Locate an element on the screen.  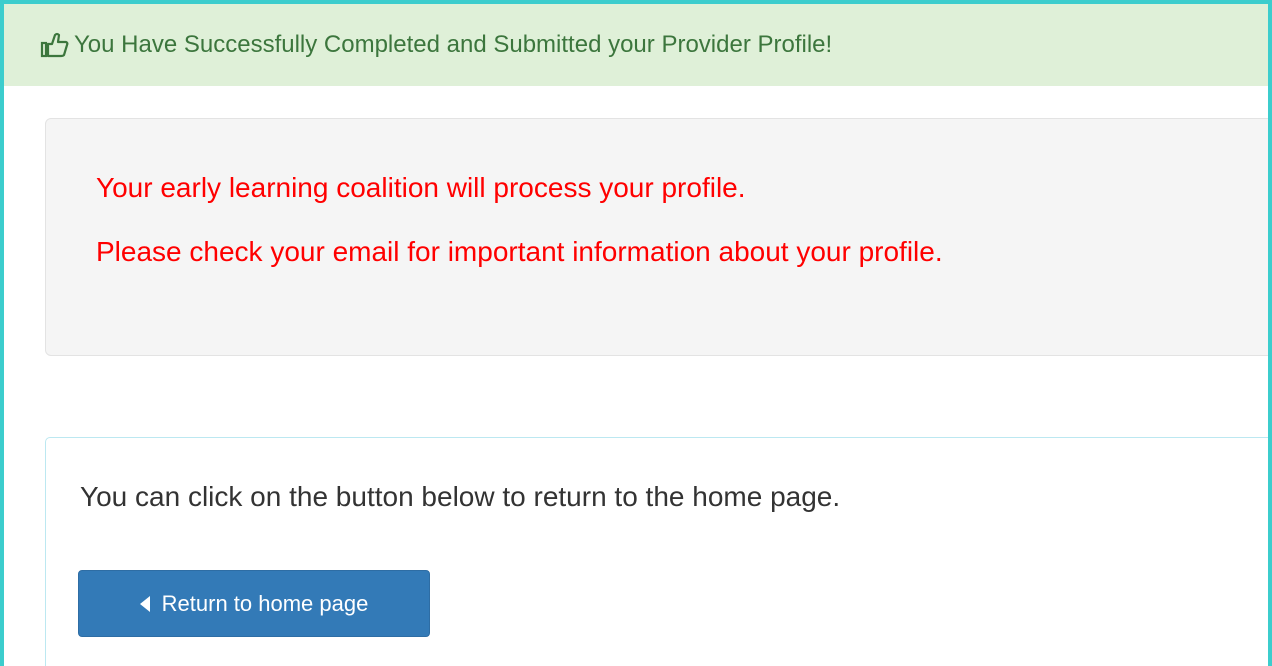
return-home-label: Return to home page is located at coordinates (265, 603).